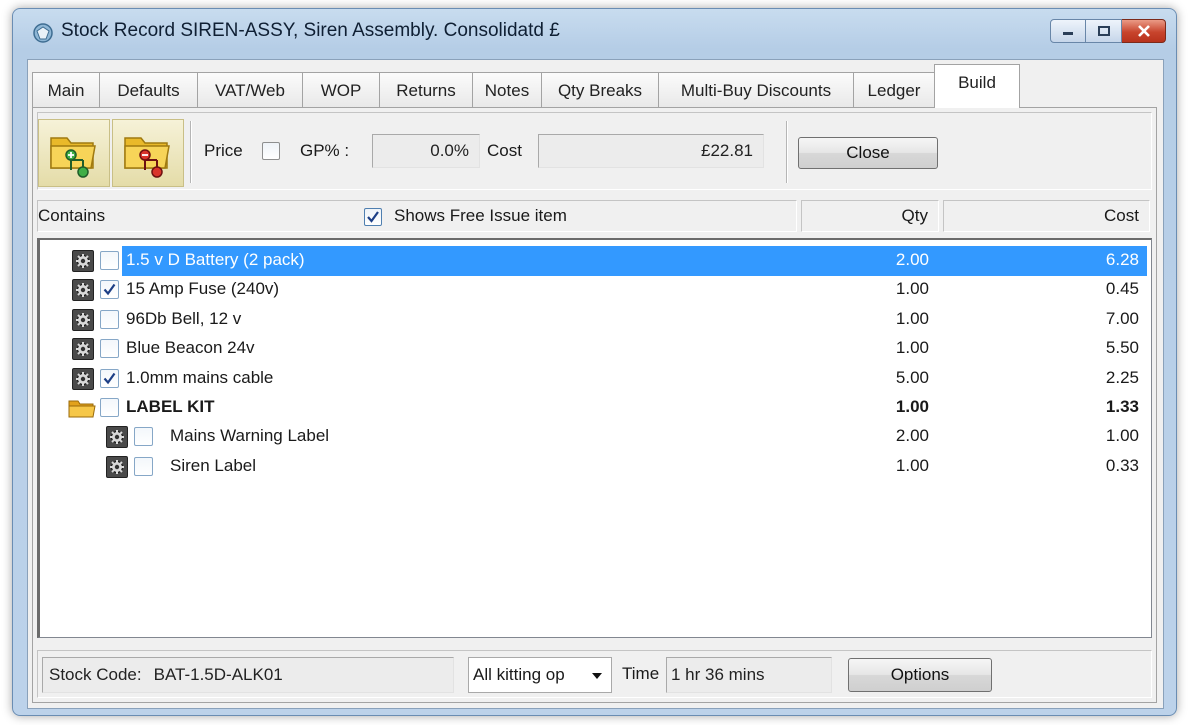 The height and width of the screenshot is (725, 1189). Describe the element at coordinates (43, 33) in the screenshot. I see `app-icon` at that location.